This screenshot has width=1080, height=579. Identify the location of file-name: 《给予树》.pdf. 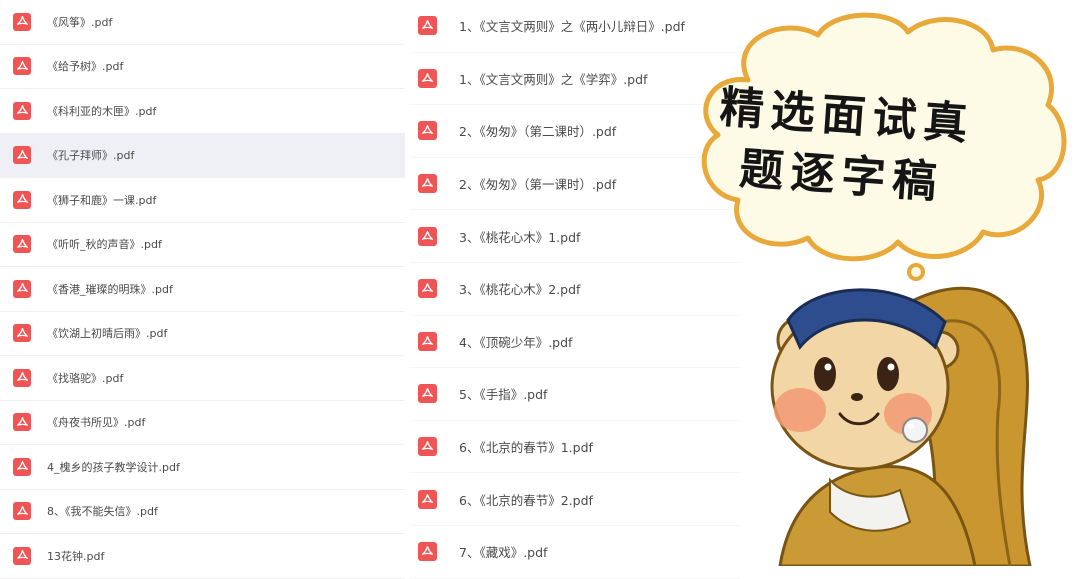
(85, 67).